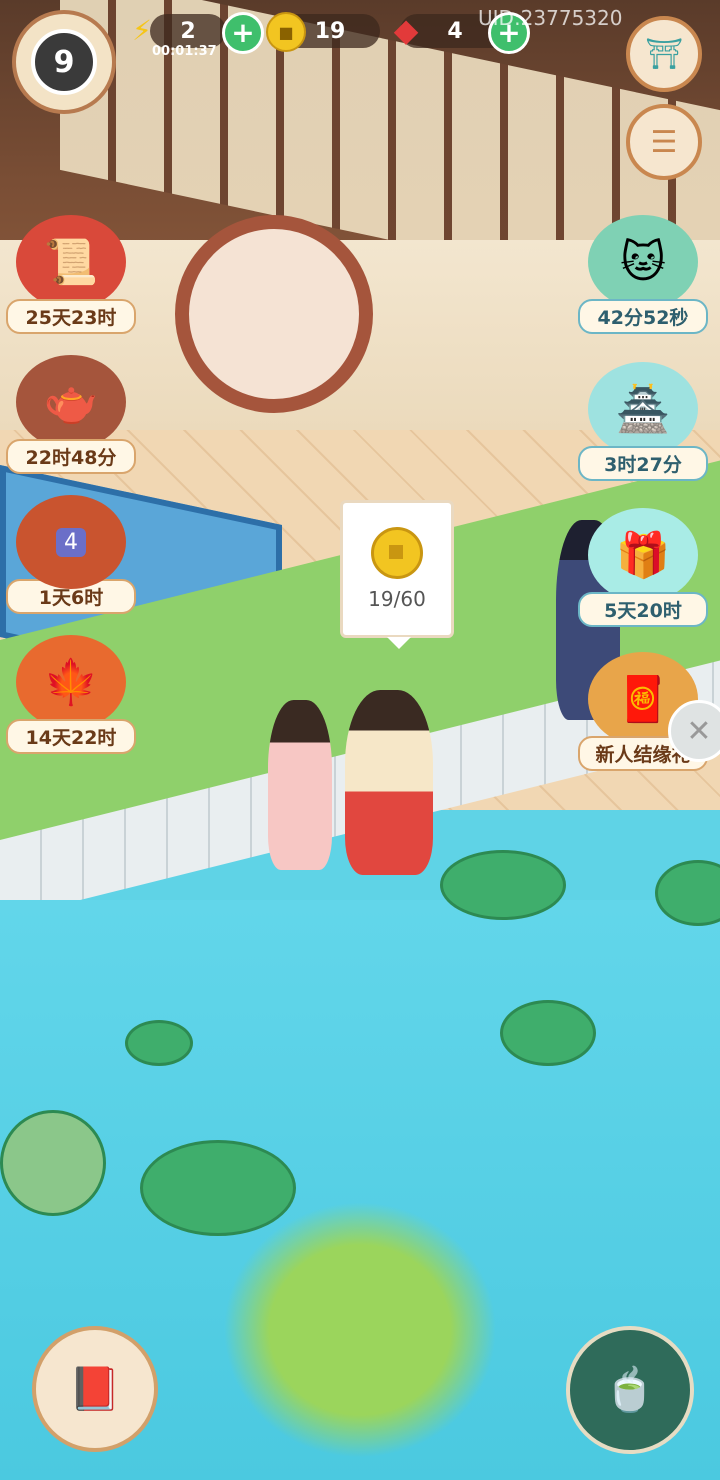 The height and width of the screenshot is (1480, 720). I want to click on energy-counter: 2, so click(188, 31).